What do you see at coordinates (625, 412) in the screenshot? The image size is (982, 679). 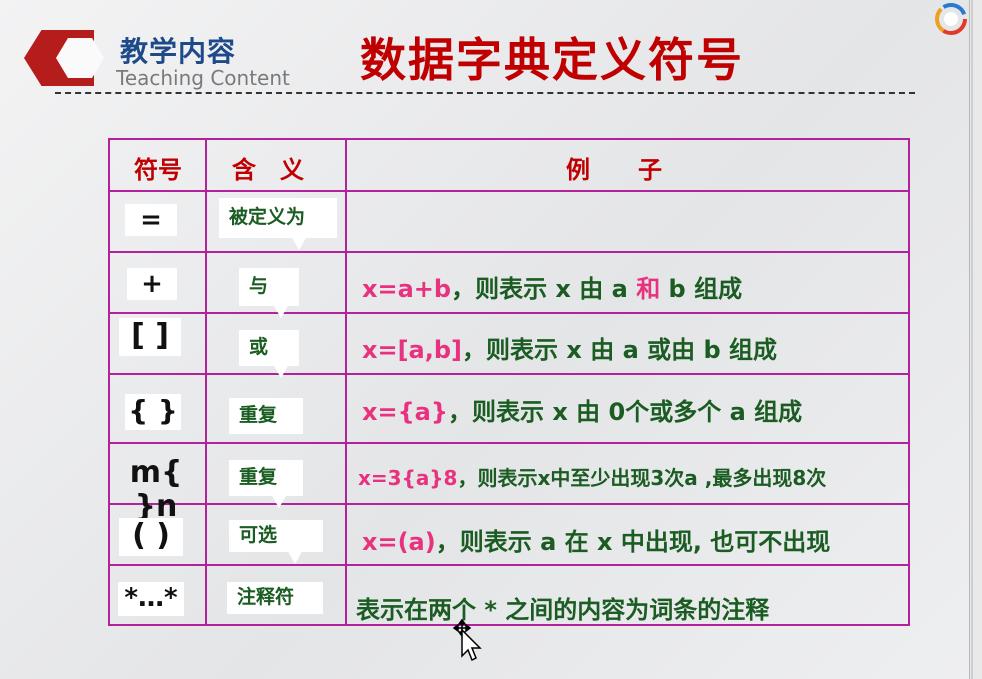 I see `example-segment: ，则表示 x 由 0个或多个 a 组成` at bounding box center [625, 412].